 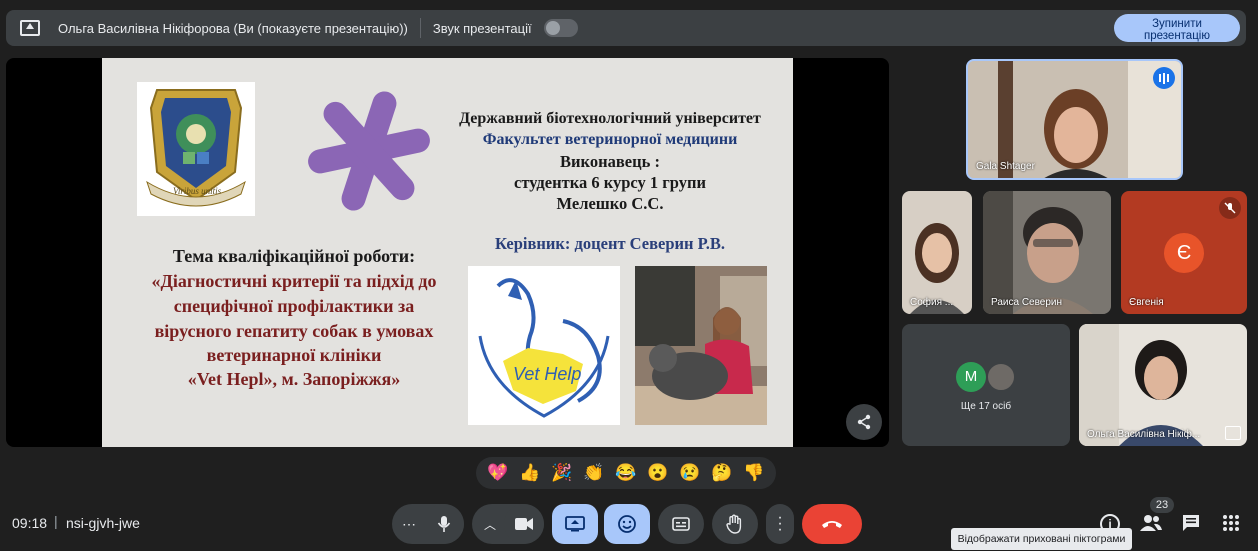 I want to click on stop-presenting-label-2: презентацію, so click(x=1177, y=35).